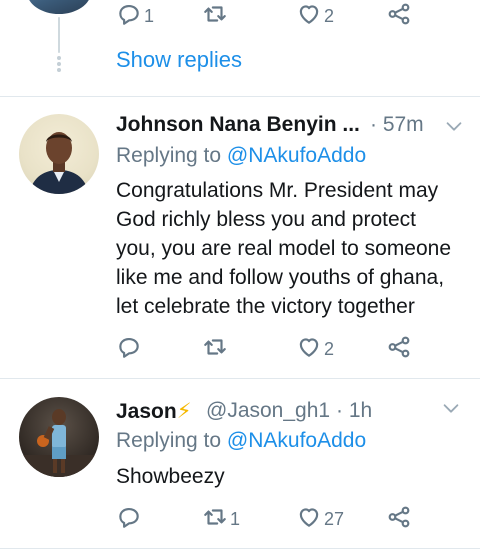 This screenshot has height=560, width=480. I want to click on tweet-actions: 2, so click(281, 349).